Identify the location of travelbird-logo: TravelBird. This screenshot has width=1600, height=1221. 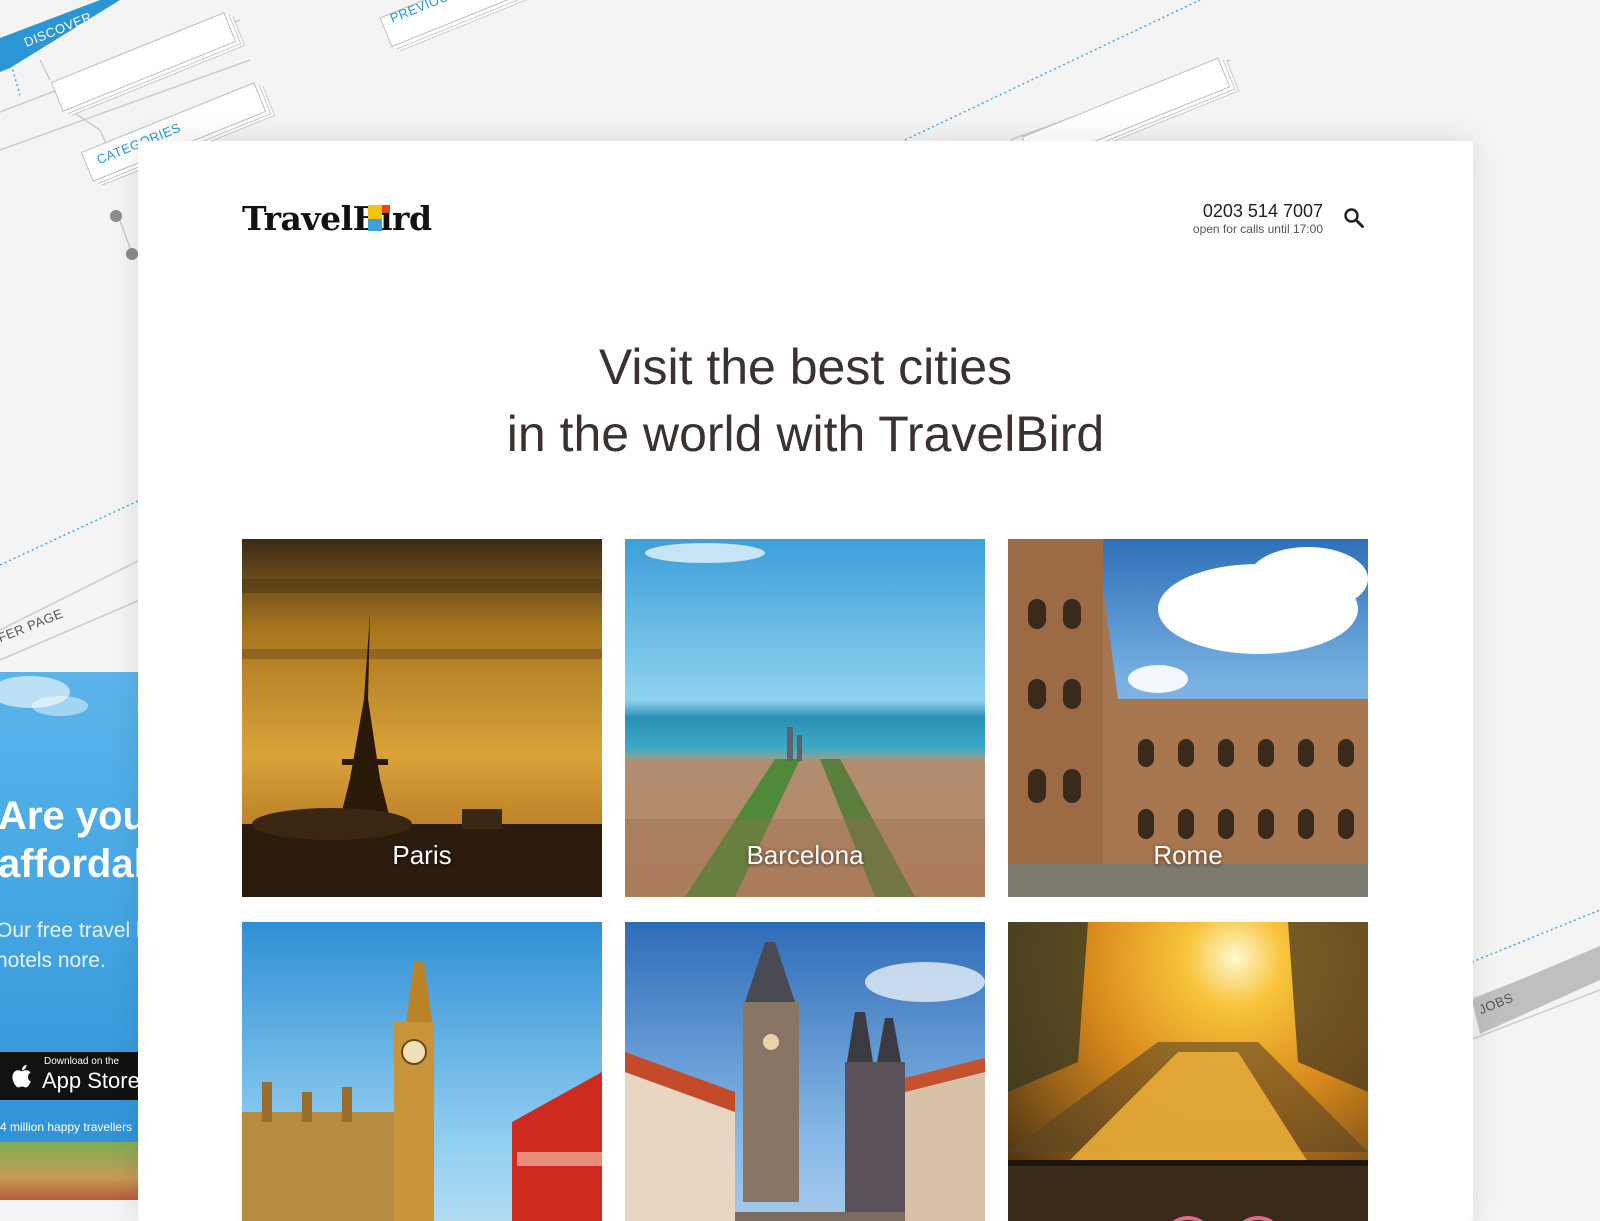
(337, 219).